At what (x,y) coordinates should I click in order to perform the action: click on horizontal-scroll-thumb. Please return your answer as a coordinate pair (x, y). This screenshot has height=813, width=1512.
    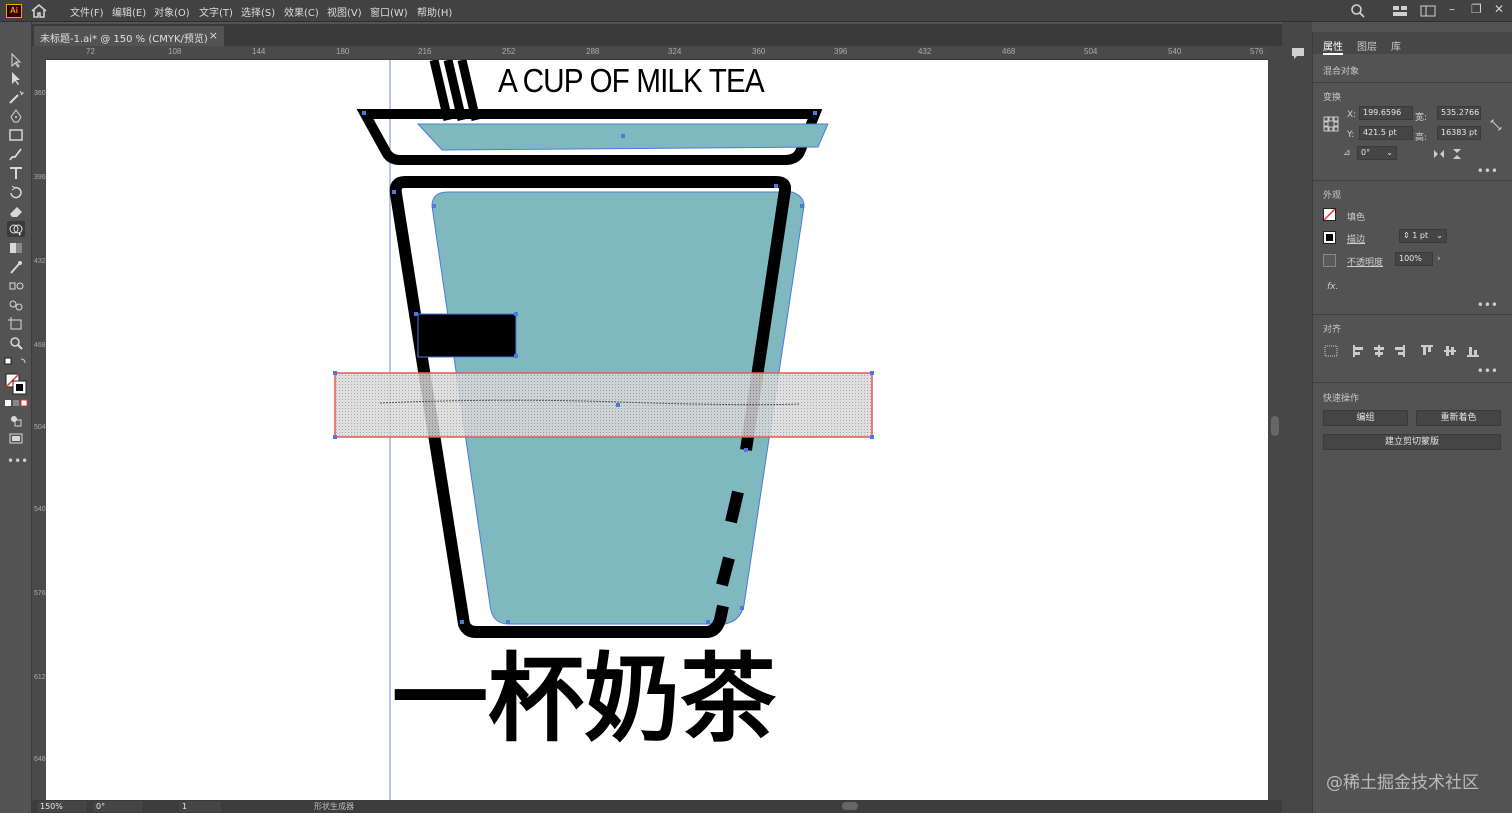
    Looking at the image, I should click on (850, 806).